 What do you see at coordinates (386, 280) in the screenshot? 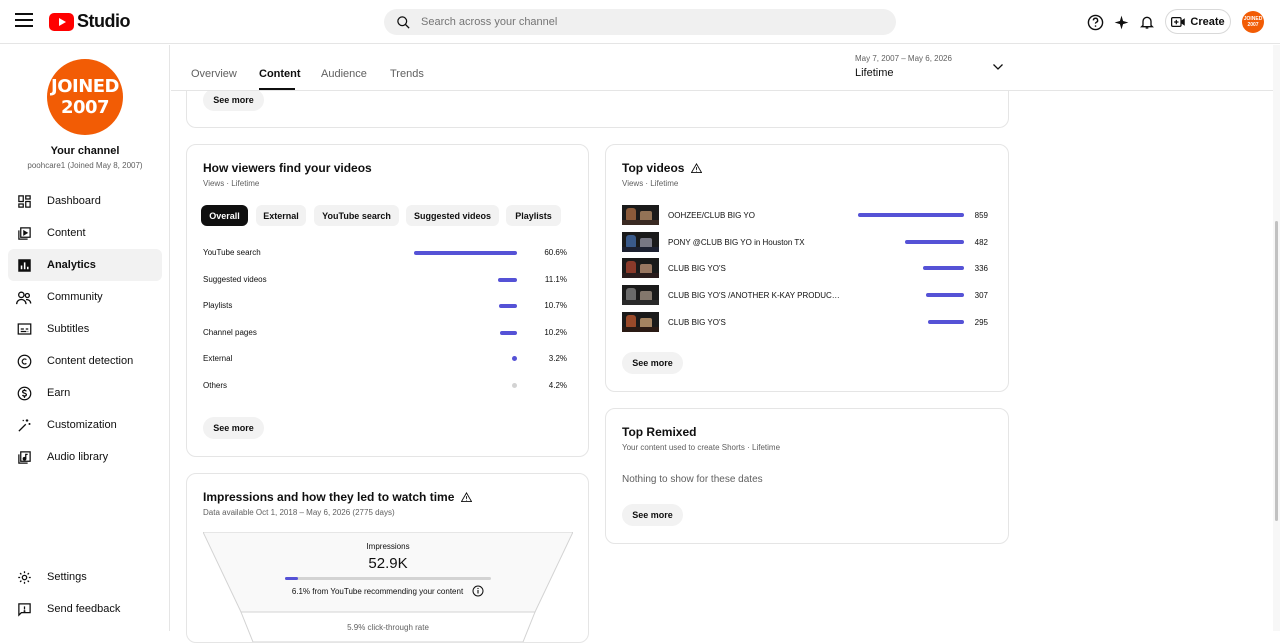
I see `traffic-source-row: Suggested videos 11.1%` at bounding box center [386, 280].